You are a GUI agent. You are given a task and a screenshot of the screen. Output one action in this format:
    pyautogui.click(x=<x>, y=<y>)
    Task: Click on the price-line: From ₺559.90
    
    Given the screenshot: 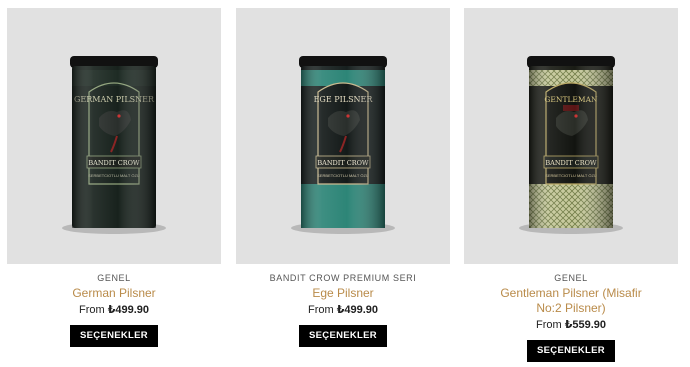 What is the action you would take?
    pyautogui.click(x=571, y=325)
    